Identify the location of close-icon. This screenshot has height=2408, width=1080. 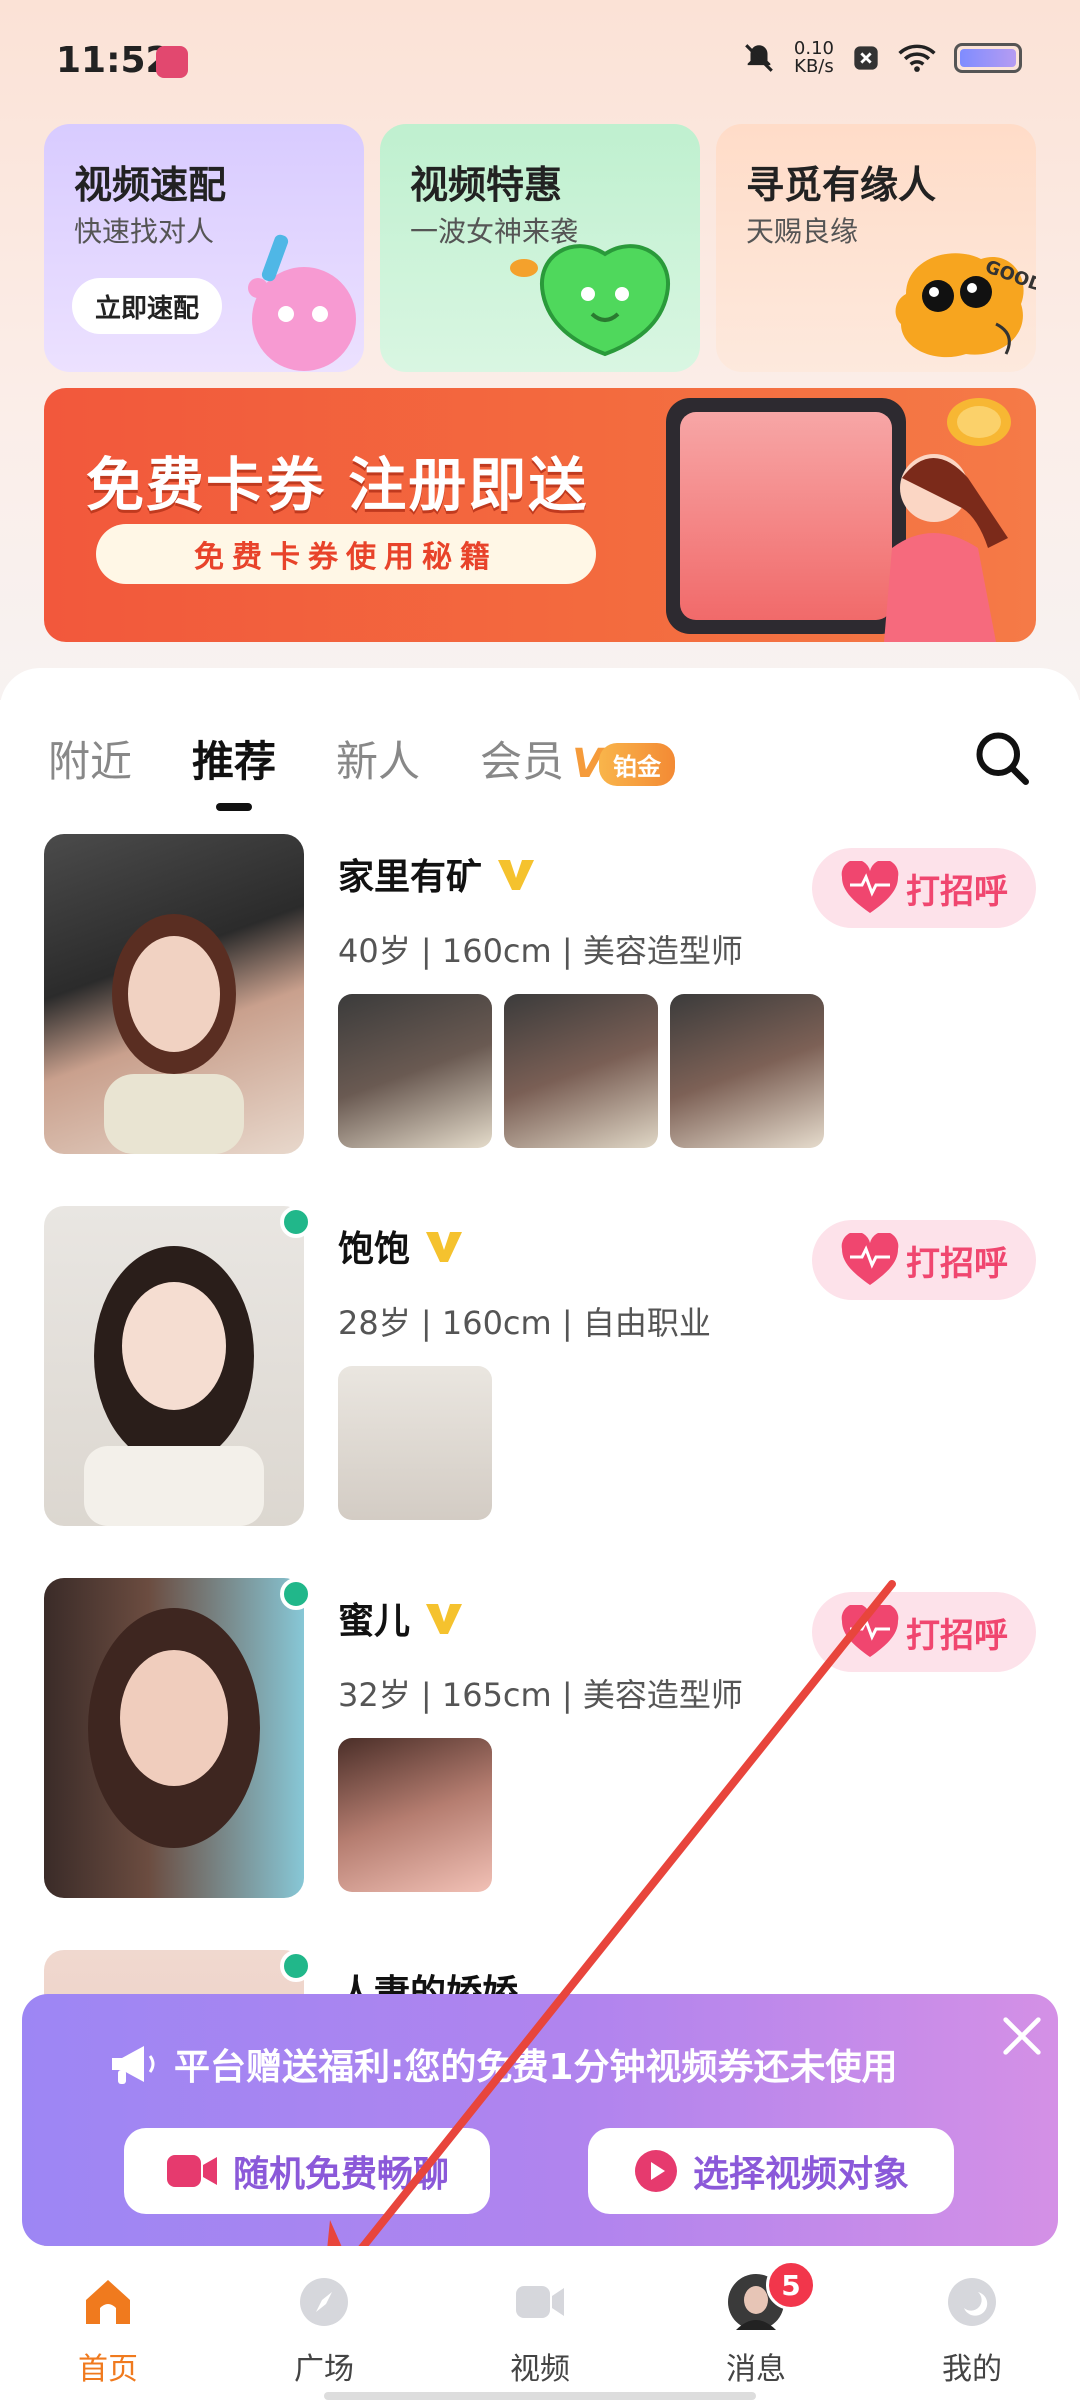
(1022, 2036).